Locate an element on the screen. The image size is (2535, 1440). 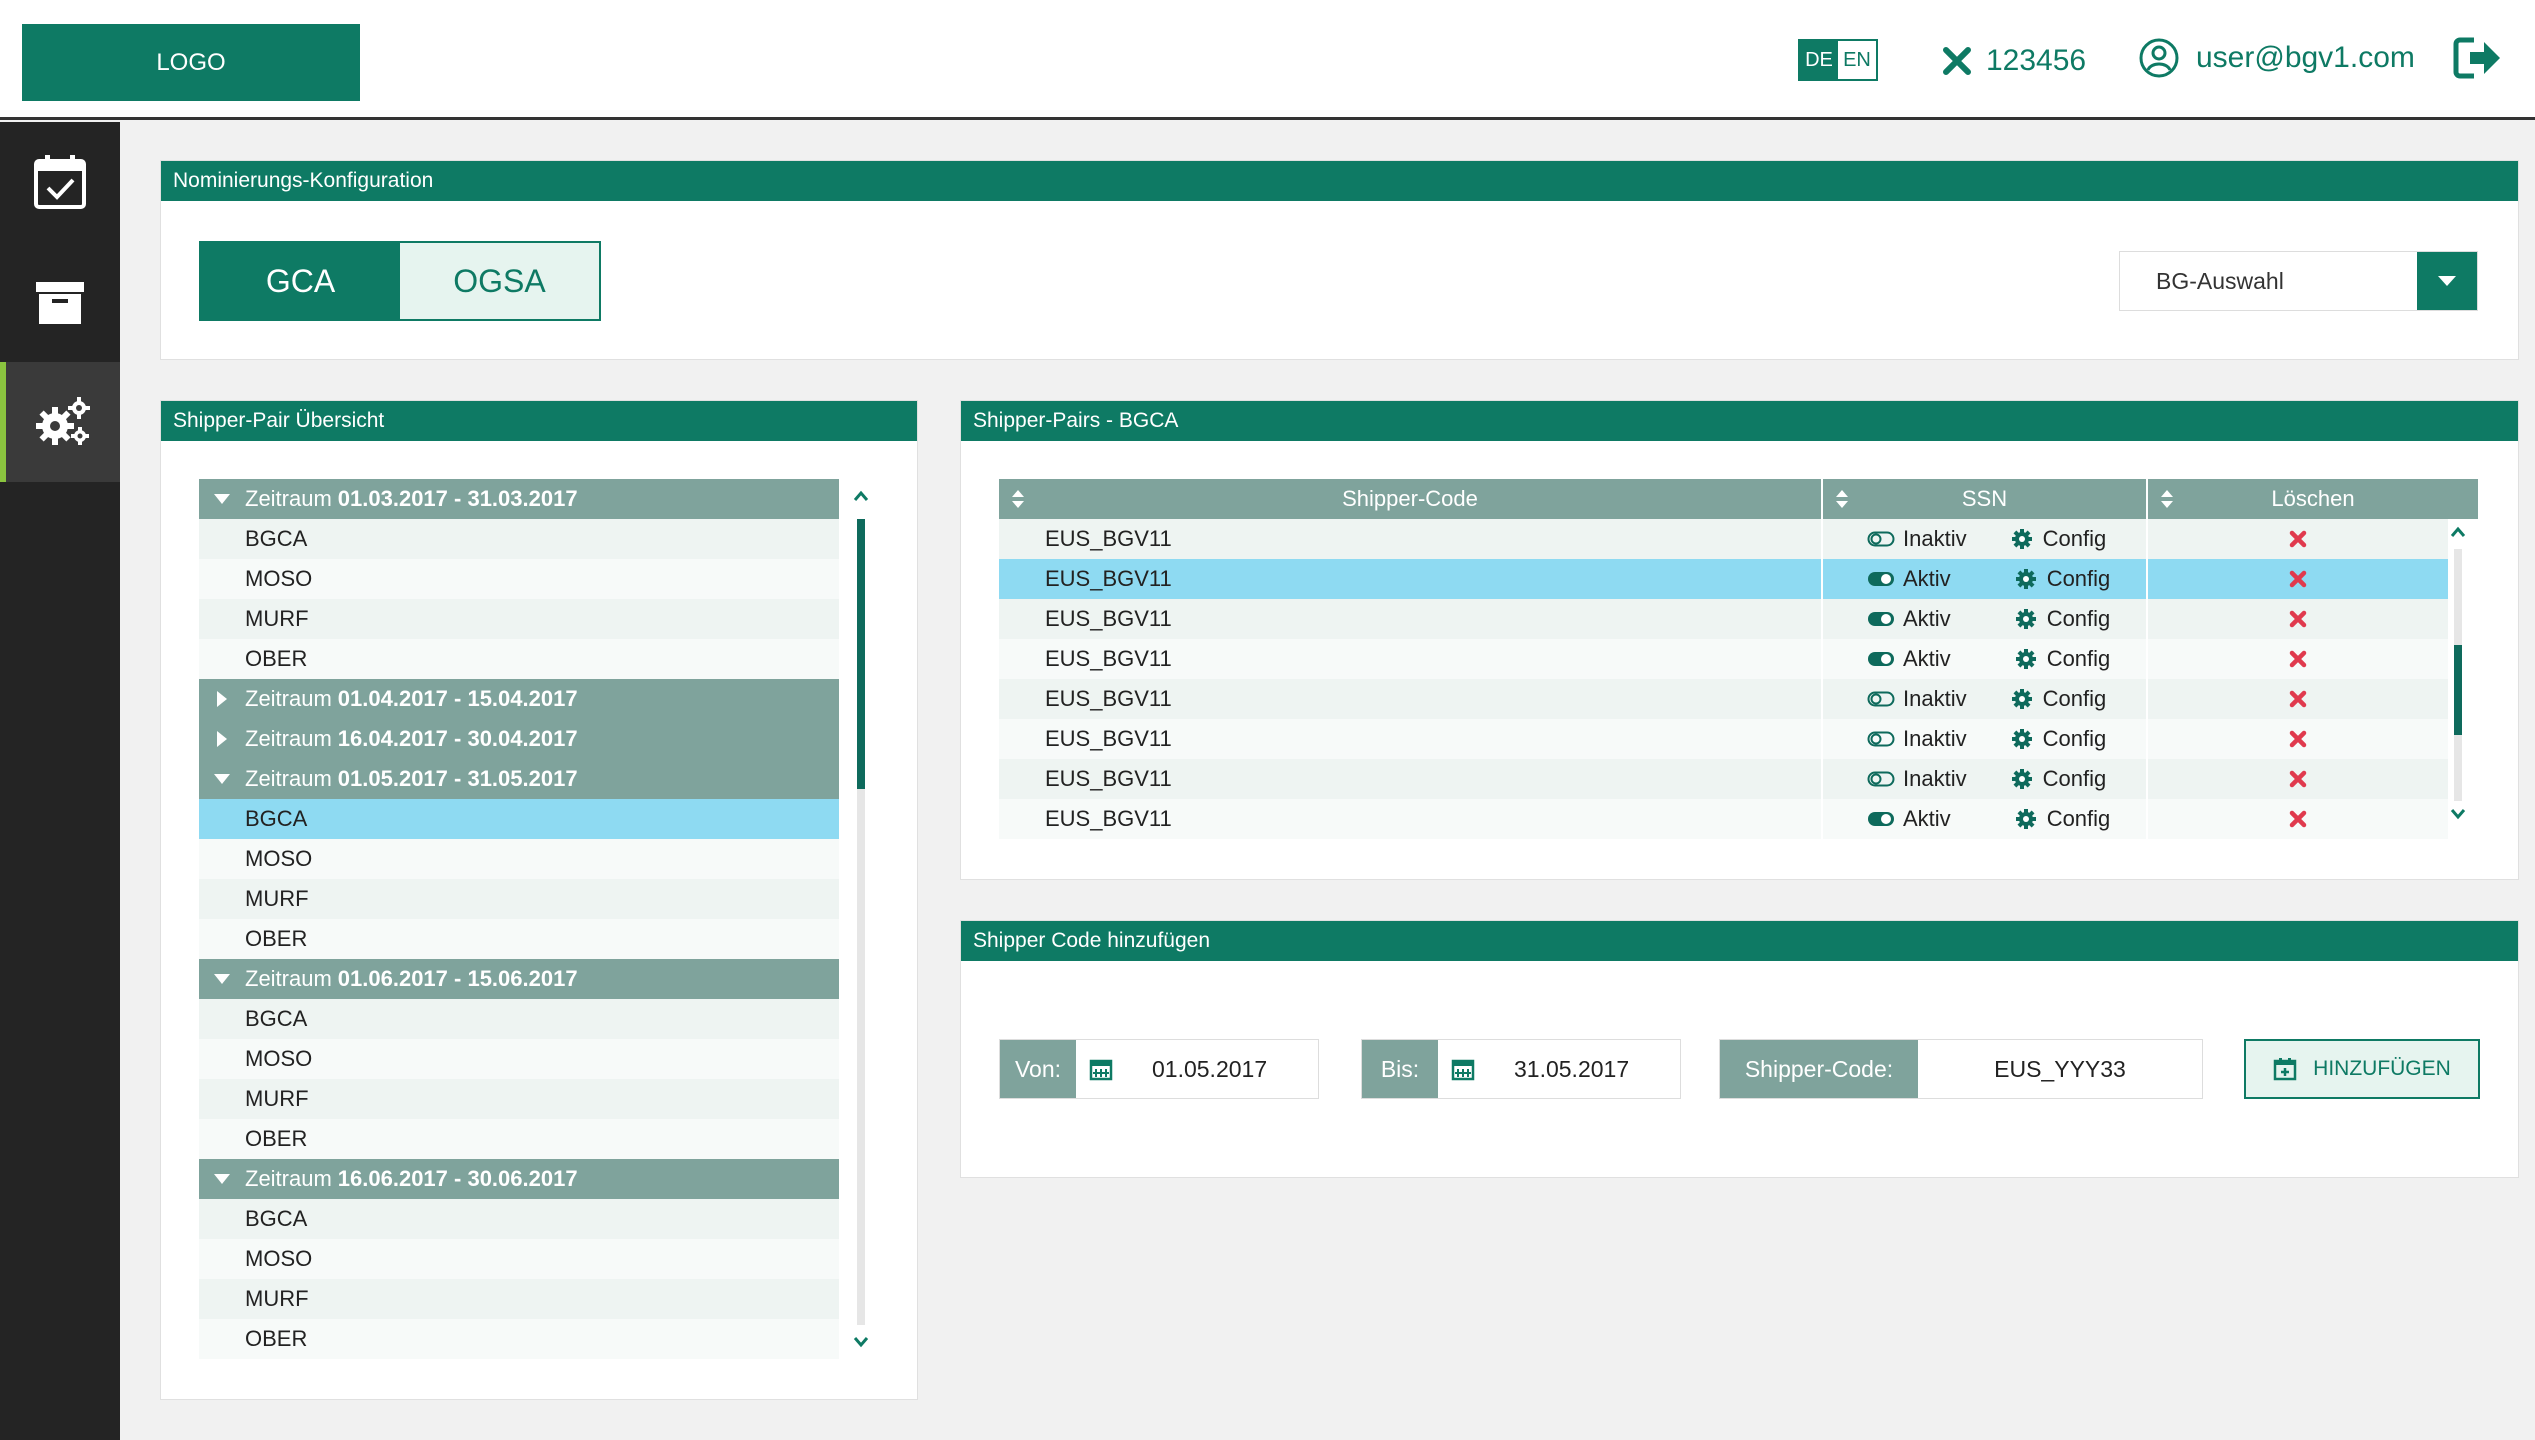
lang-de: DE is located at coordinates (1819, 60).